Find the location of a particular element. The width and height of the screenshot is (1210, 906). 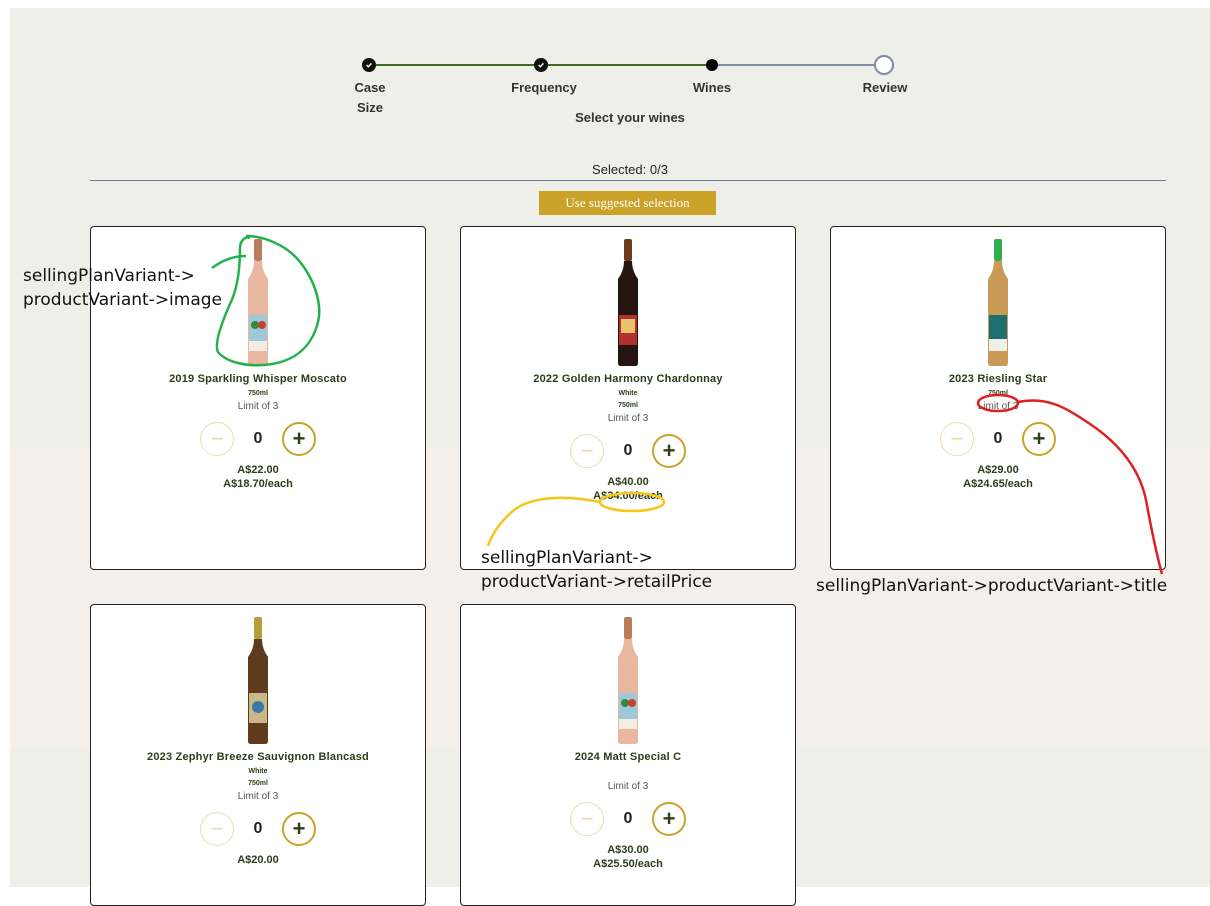

retail-price: A$22.00 is located at coordinates (258, 470).